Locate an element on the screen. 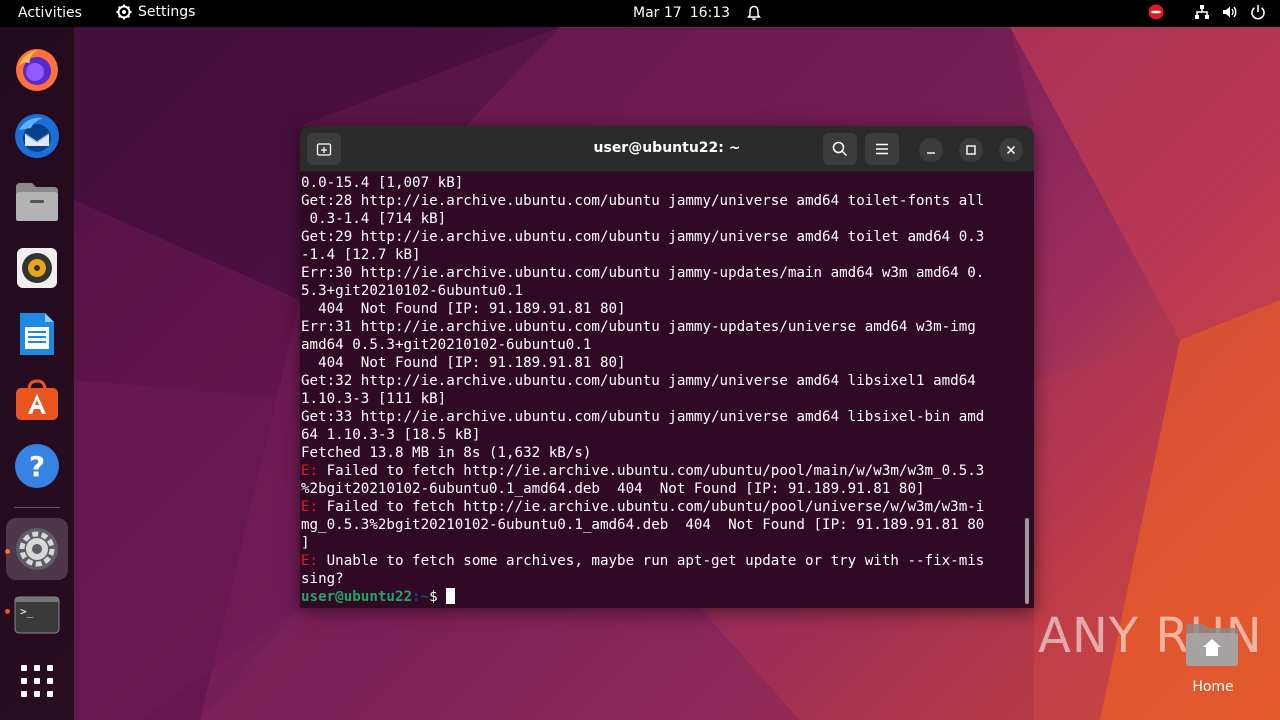  terminal-line: 5.3+git20210102-6ubuntu0.1 is located at coordinates (663, 291).